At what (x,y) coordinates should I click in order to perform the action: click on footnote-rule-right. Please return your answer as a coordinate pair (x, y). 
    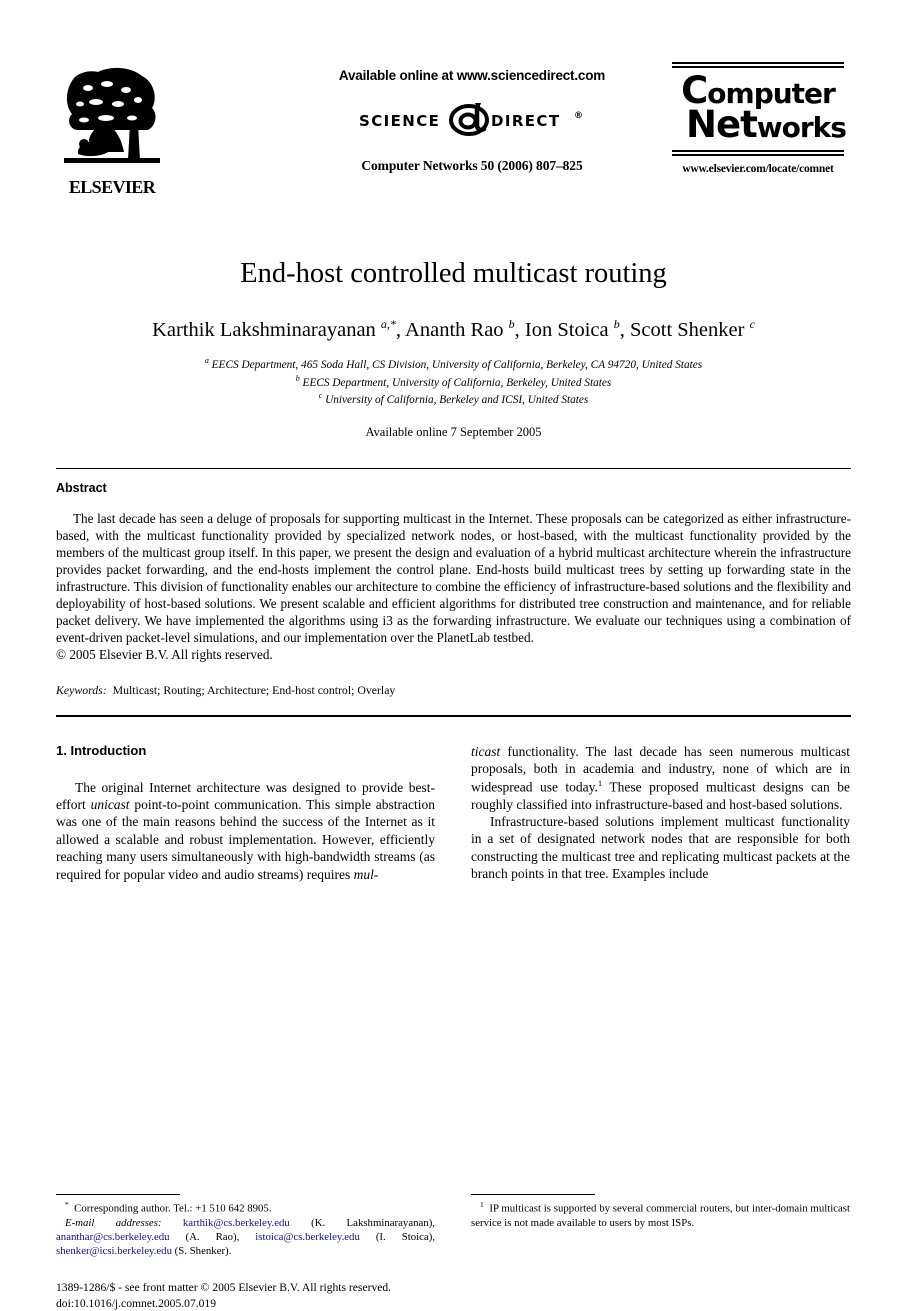
    Looking at the image, I should click on (533, 1195).